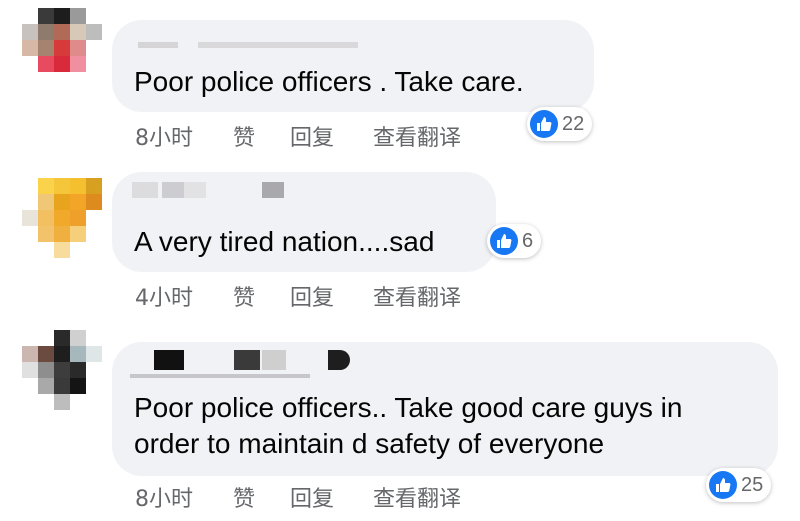 The image size is (800, 521). Describe the element at coordinates (560, 124) in the screenshot. I see `reaction-badge: 22` at that location.